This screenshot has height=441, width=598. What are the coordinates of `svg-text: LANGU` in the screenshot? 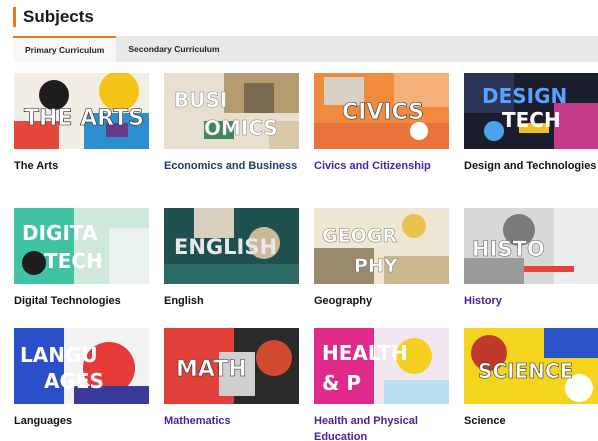 It's located at (59, 355).